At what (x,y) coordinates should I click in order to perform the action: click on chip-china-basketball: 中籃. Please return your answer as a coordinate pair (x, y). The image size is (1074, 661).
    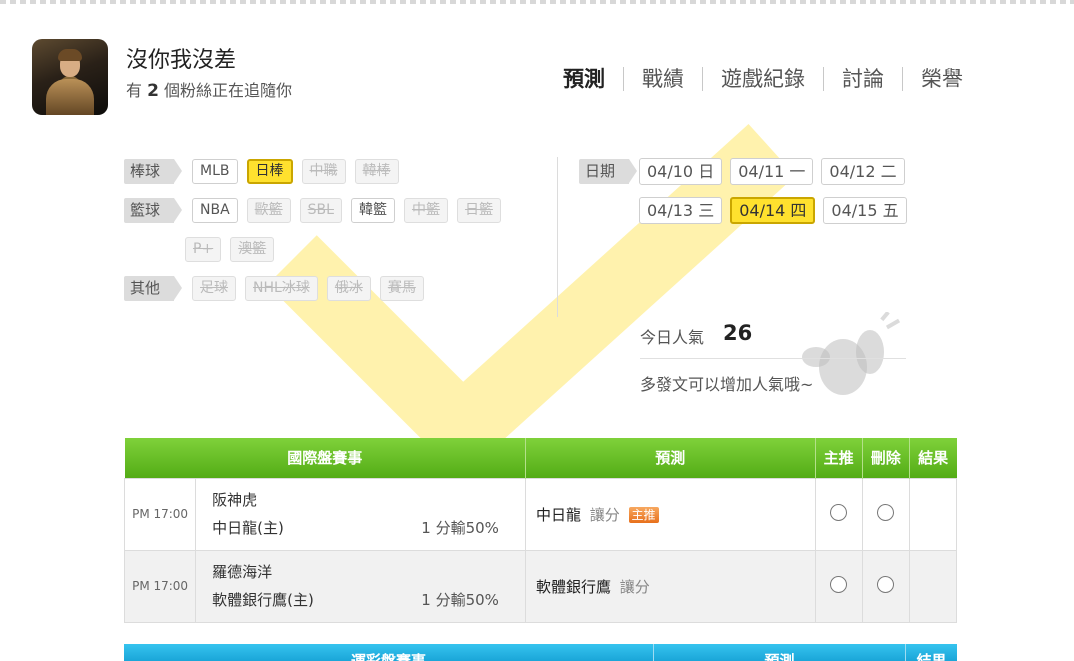
    Looking at the image, I should click on (425, 210).